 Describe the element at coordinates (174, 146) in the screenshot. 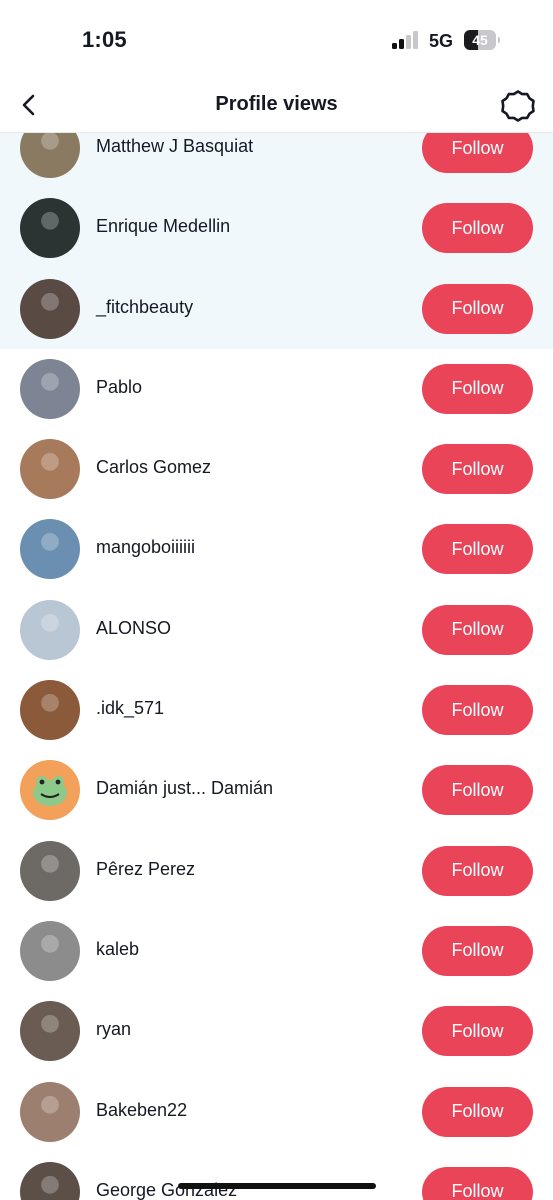

I see `username: Matthew J Basquiat` at that location.